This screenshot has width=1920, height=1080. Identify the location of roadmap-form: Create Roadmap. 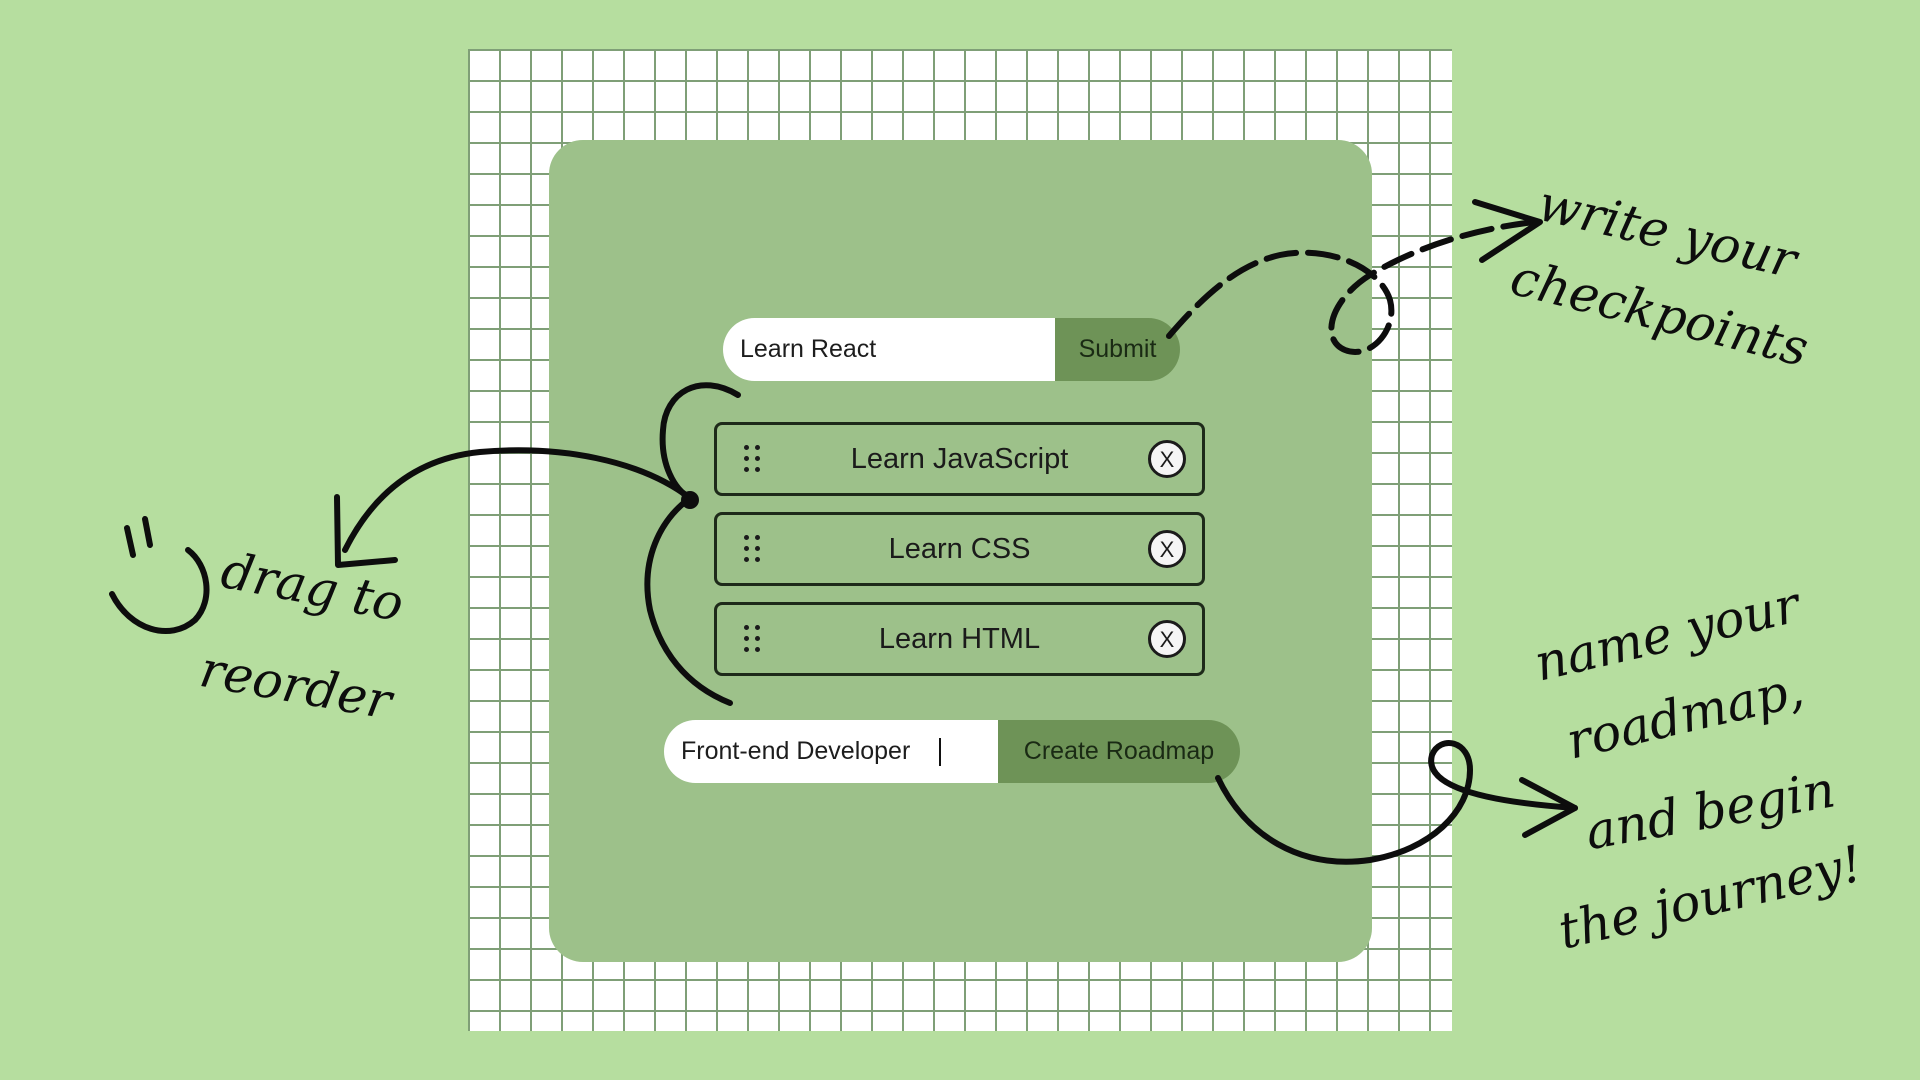
(952, 751).